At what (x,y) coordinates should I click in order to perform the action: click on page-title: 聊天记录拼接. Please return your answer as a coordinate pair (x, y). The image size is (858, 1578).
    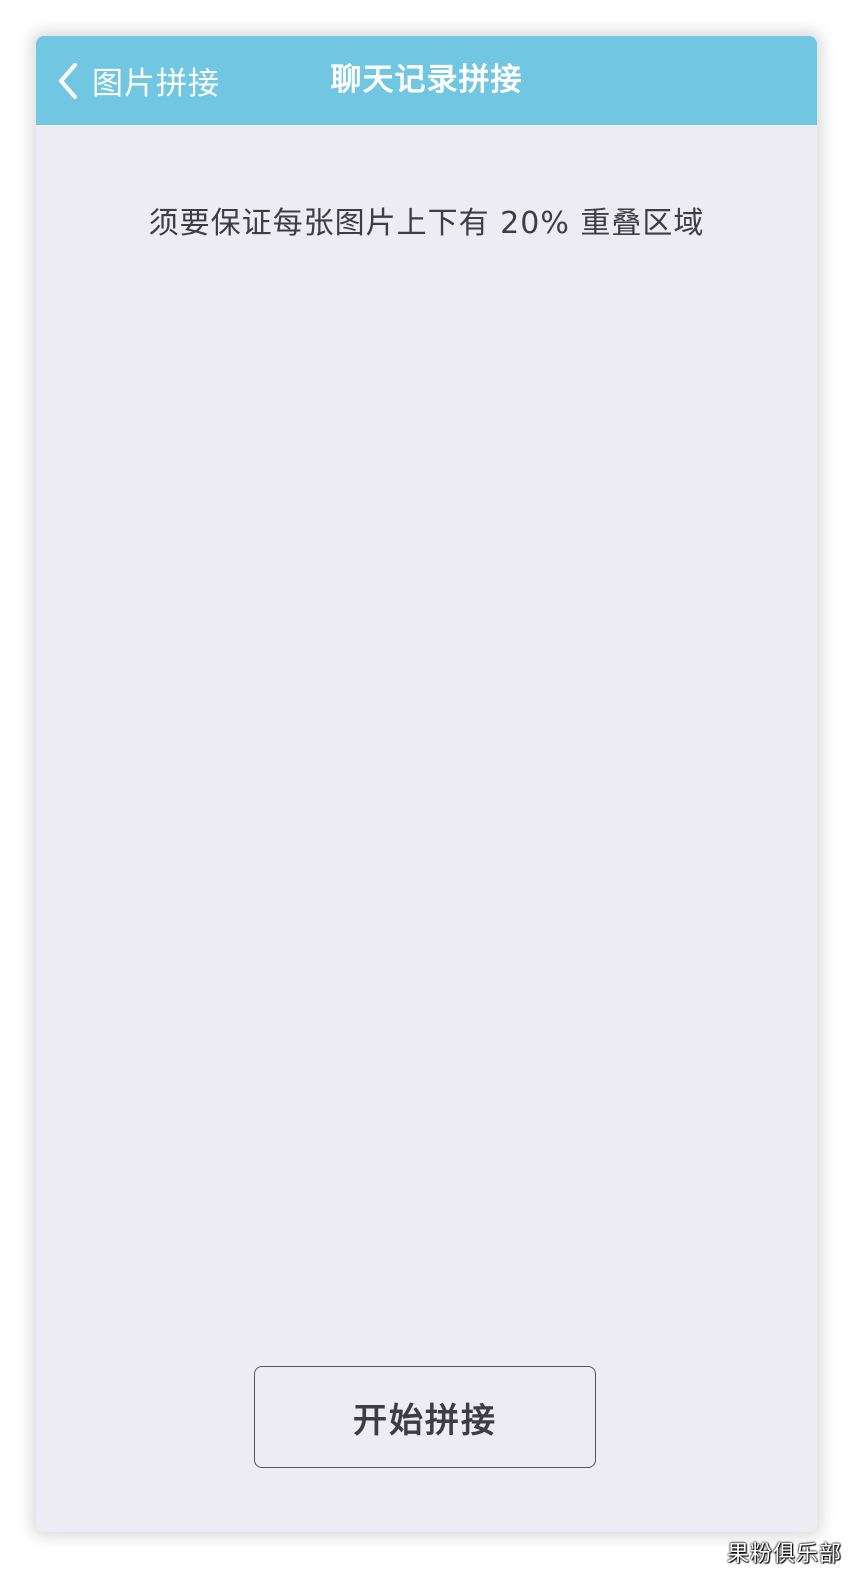
    Looking at the image, I should click on (426, 80).